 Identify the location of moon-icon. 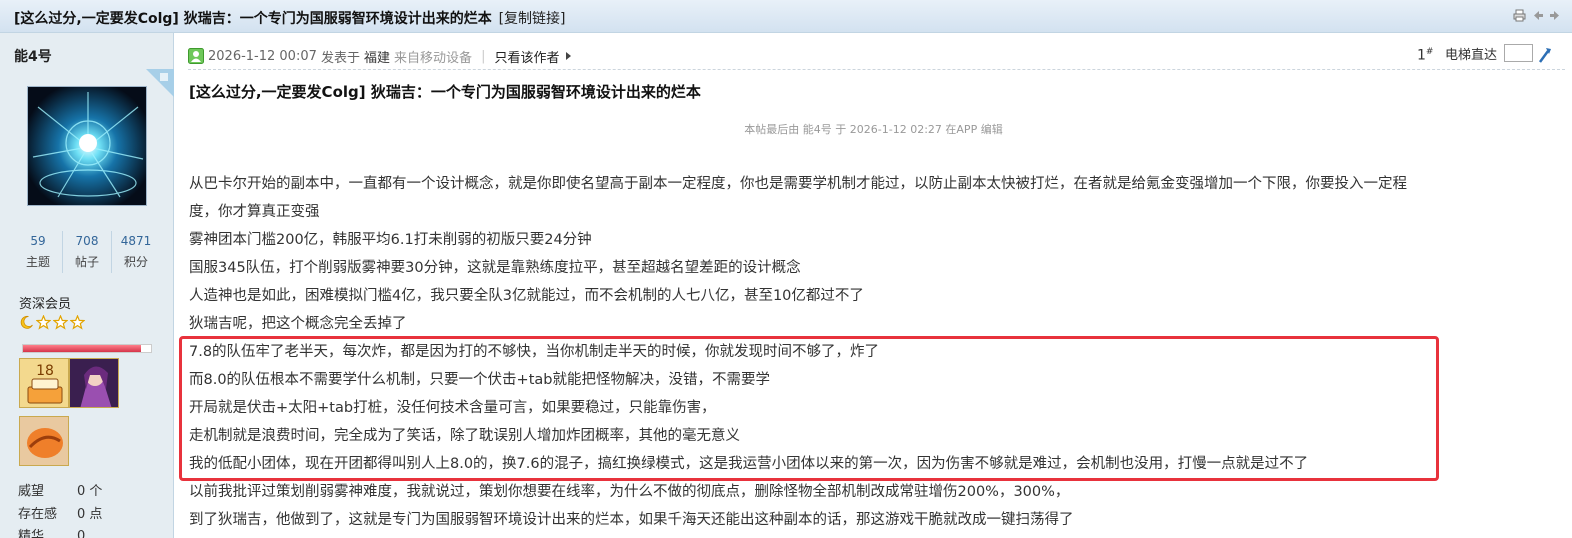
(26, 322).